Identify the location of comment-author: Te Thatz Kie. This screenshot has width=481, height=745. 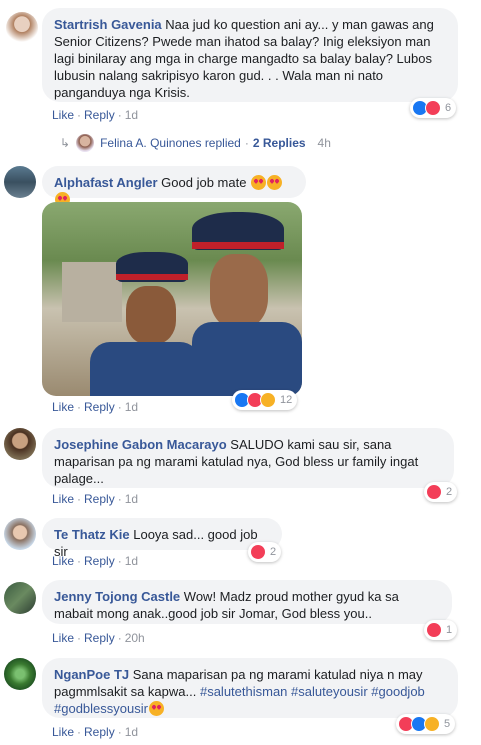
(92, 534).